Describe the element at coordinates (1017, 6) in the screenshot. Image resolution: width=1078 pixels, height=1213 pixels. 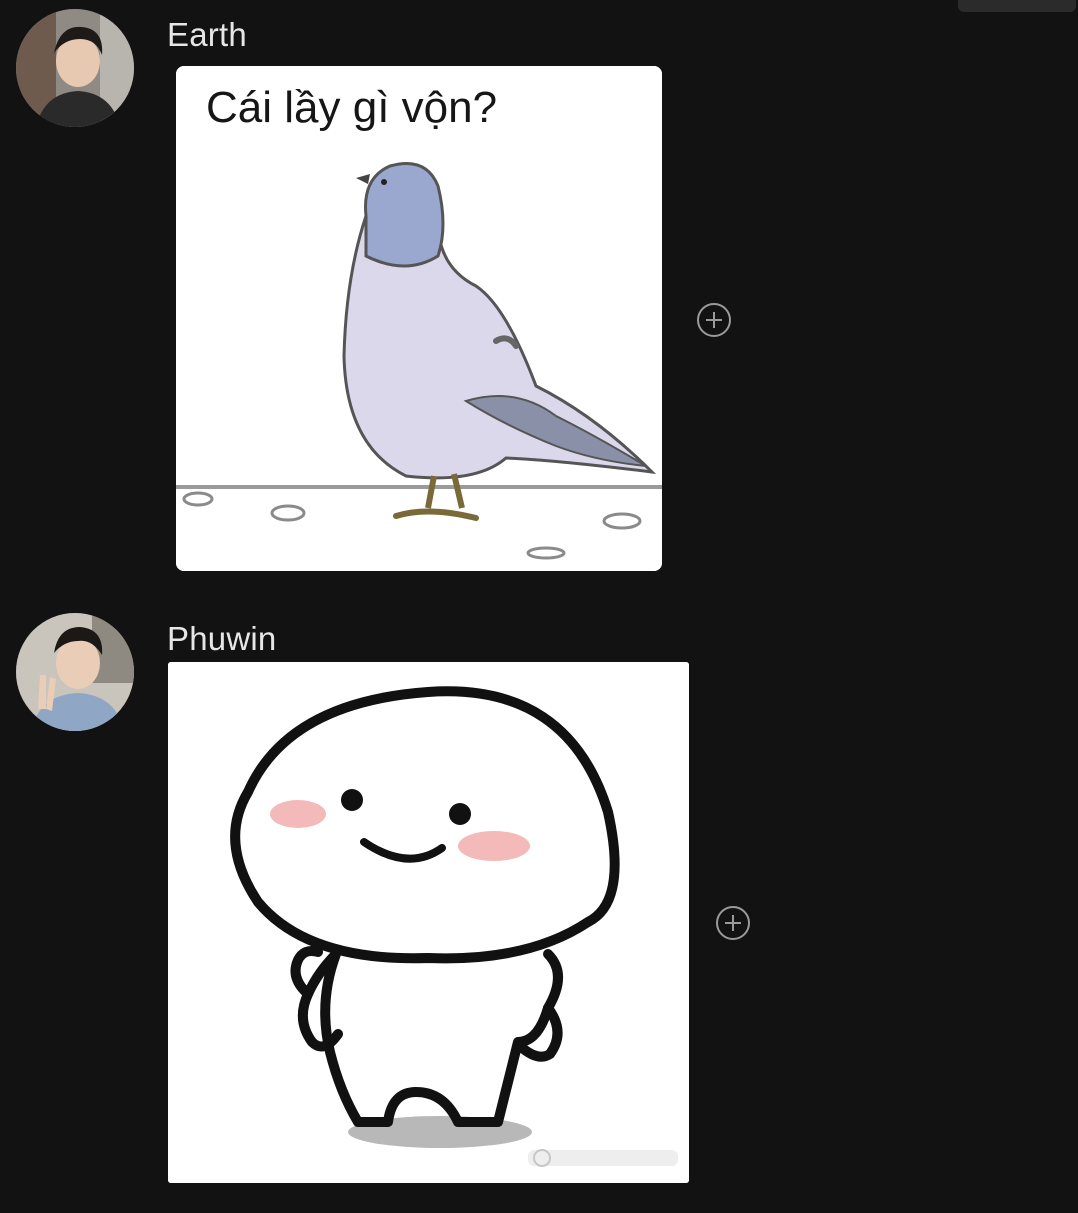
I see `top-overflow-chip` at that location.